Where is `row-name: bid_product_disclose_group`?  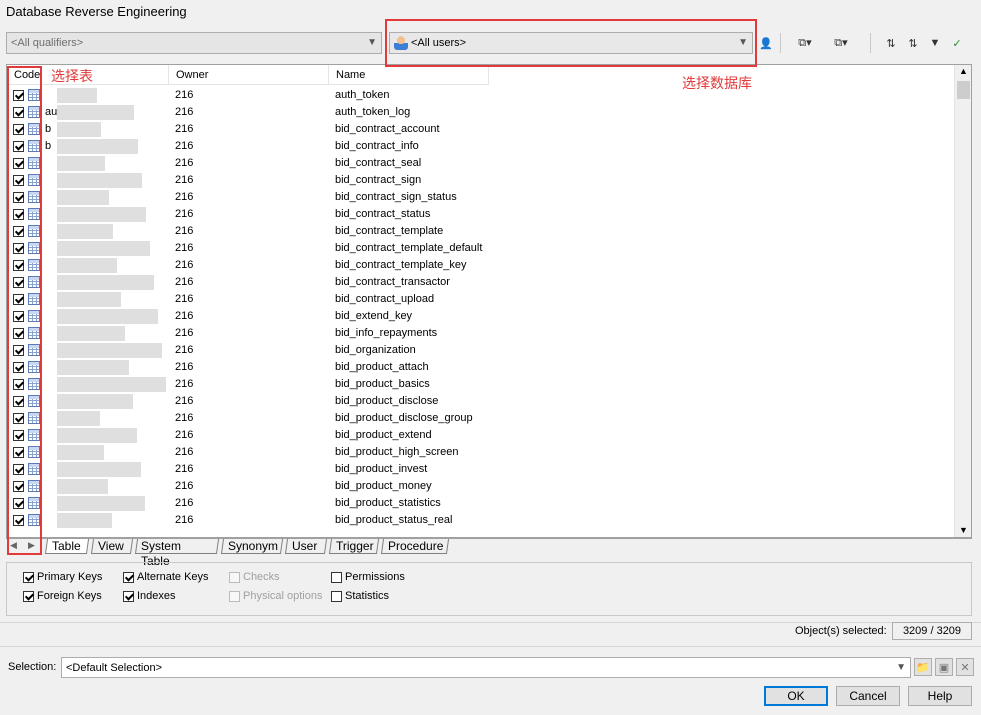 row-name: bid_product_disclose_group is located at coordinates (404, 418).